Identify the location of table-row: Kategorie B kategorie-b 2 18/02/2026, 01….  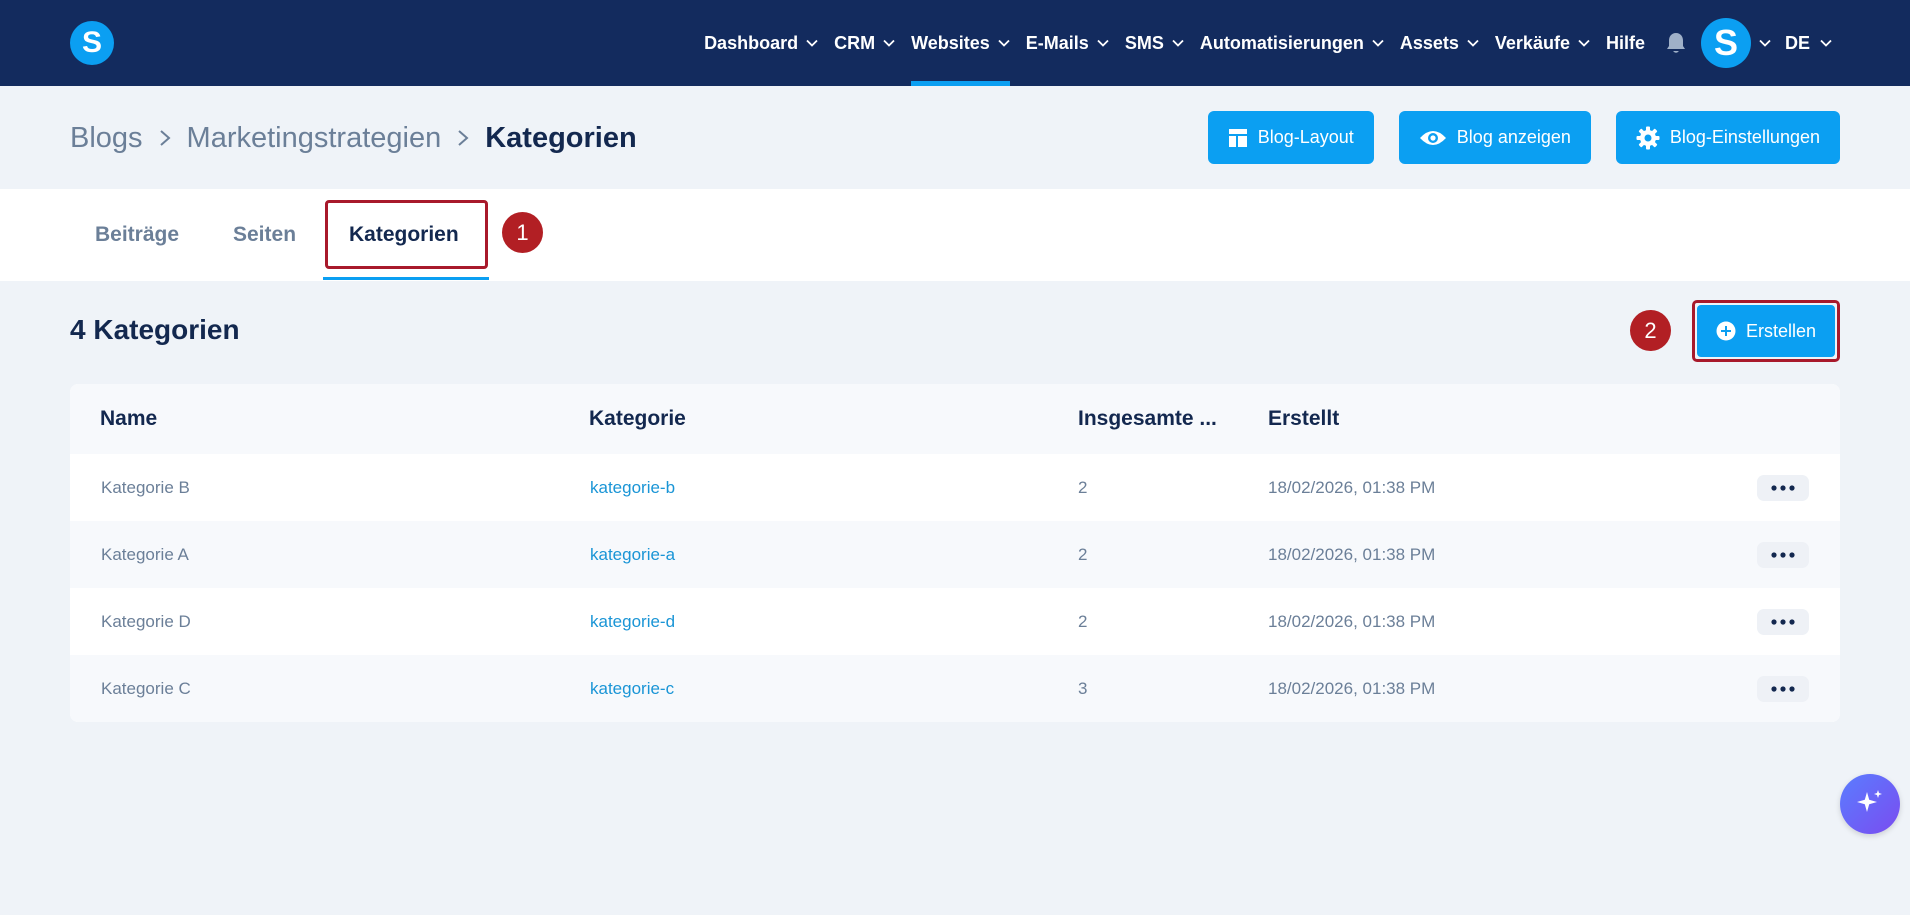
(955, 487).